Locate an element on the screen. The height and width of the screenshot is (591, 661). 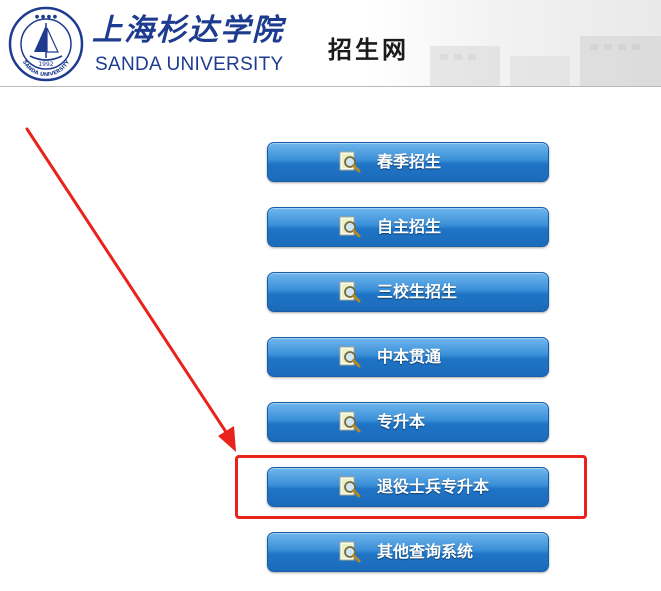
independent-enrollment-button: 自主招生 is located at coordinates (408, 227).